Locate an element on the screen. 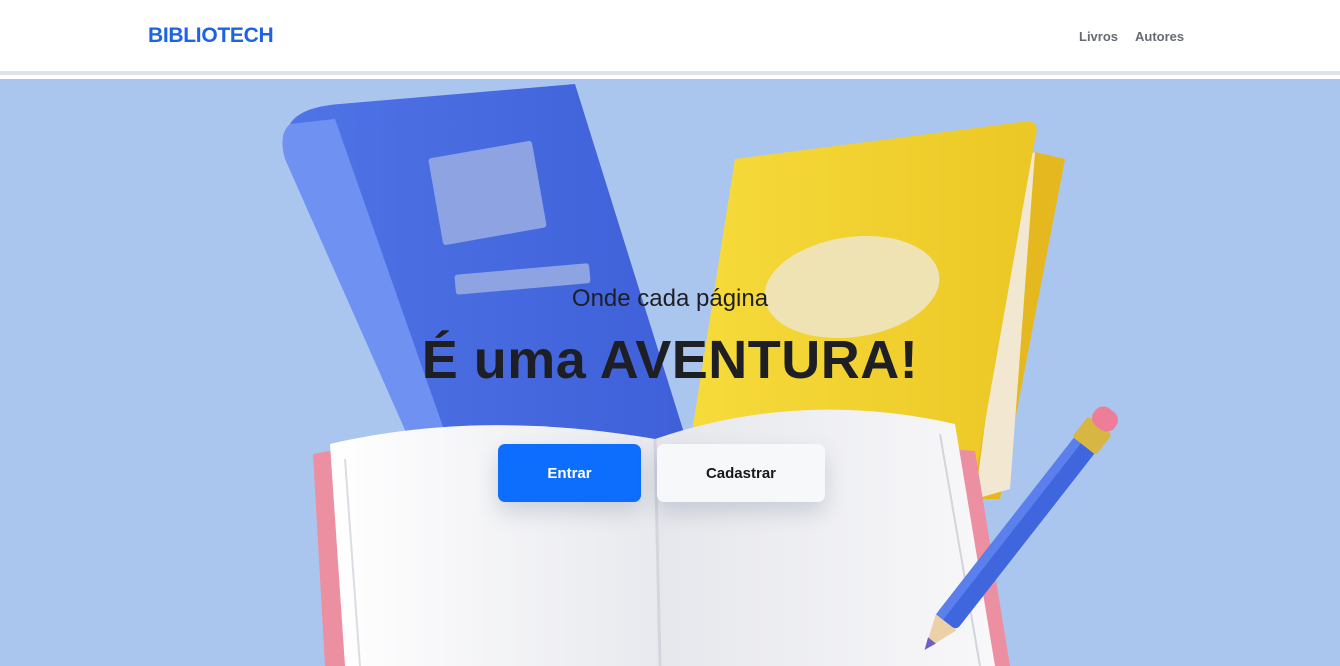  signup-button: Cadastrar is located at coordinates (741, 473).